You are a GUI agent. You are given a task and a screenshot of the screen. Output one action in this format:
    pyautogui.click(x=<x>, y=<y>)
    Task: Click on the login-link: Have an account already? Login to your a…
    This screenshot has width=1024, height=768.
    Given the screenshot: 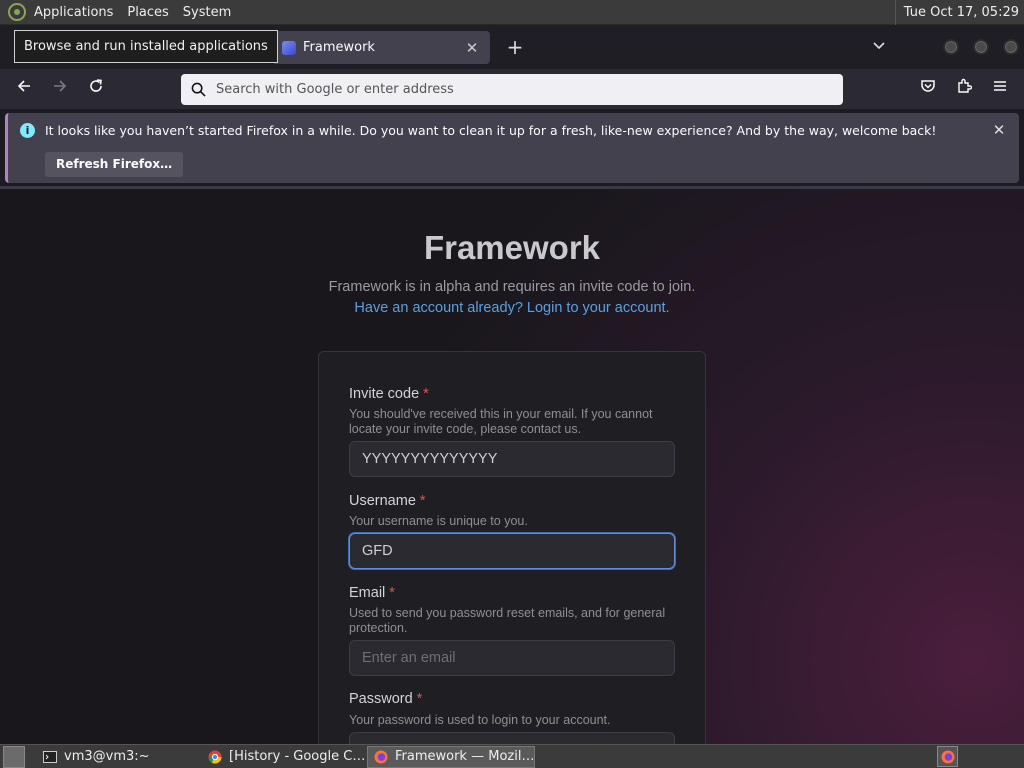 What is the action you would take?
    pyautogui.click(x=512, y=308)
    